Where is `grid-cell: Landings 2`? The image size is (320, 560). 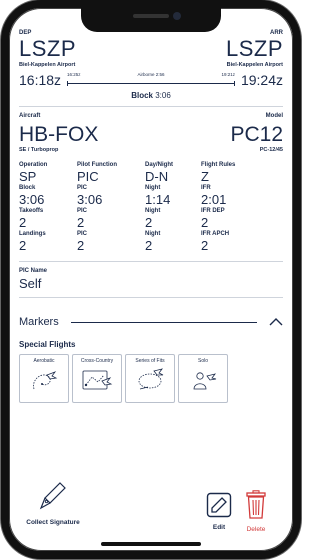
grid-cell: Landings 2 is located at coordinates (48, 241).